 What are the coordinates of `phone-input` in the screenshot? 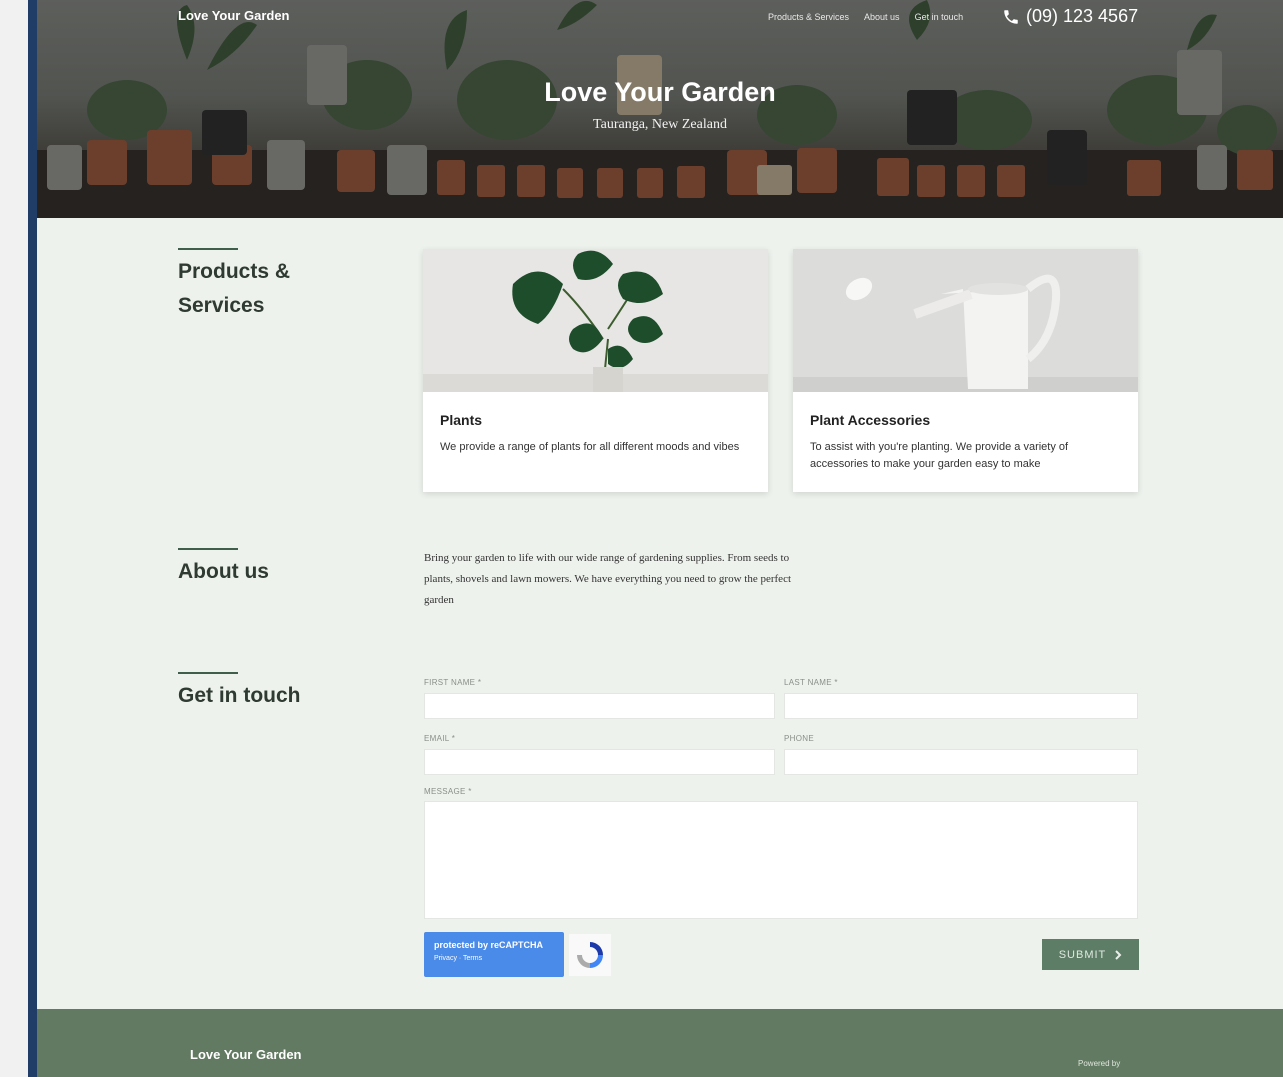 It's located at (961, 762).